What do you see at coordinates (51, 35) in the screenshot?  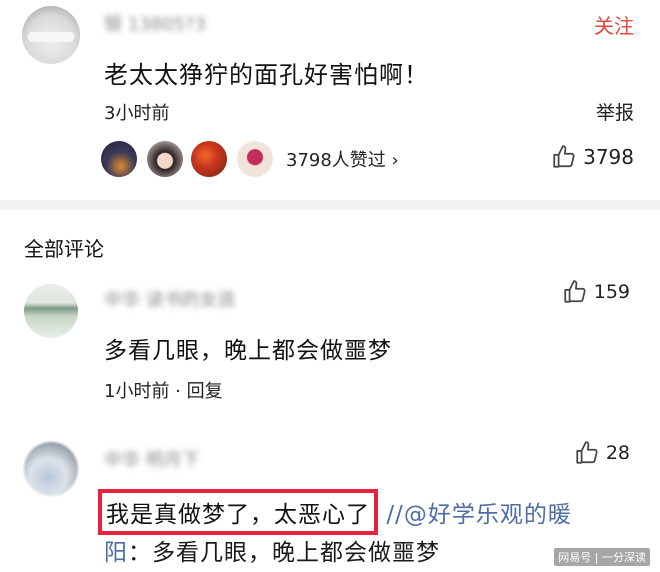 I see `post-author-avatar` at bounding box center [51, 35].